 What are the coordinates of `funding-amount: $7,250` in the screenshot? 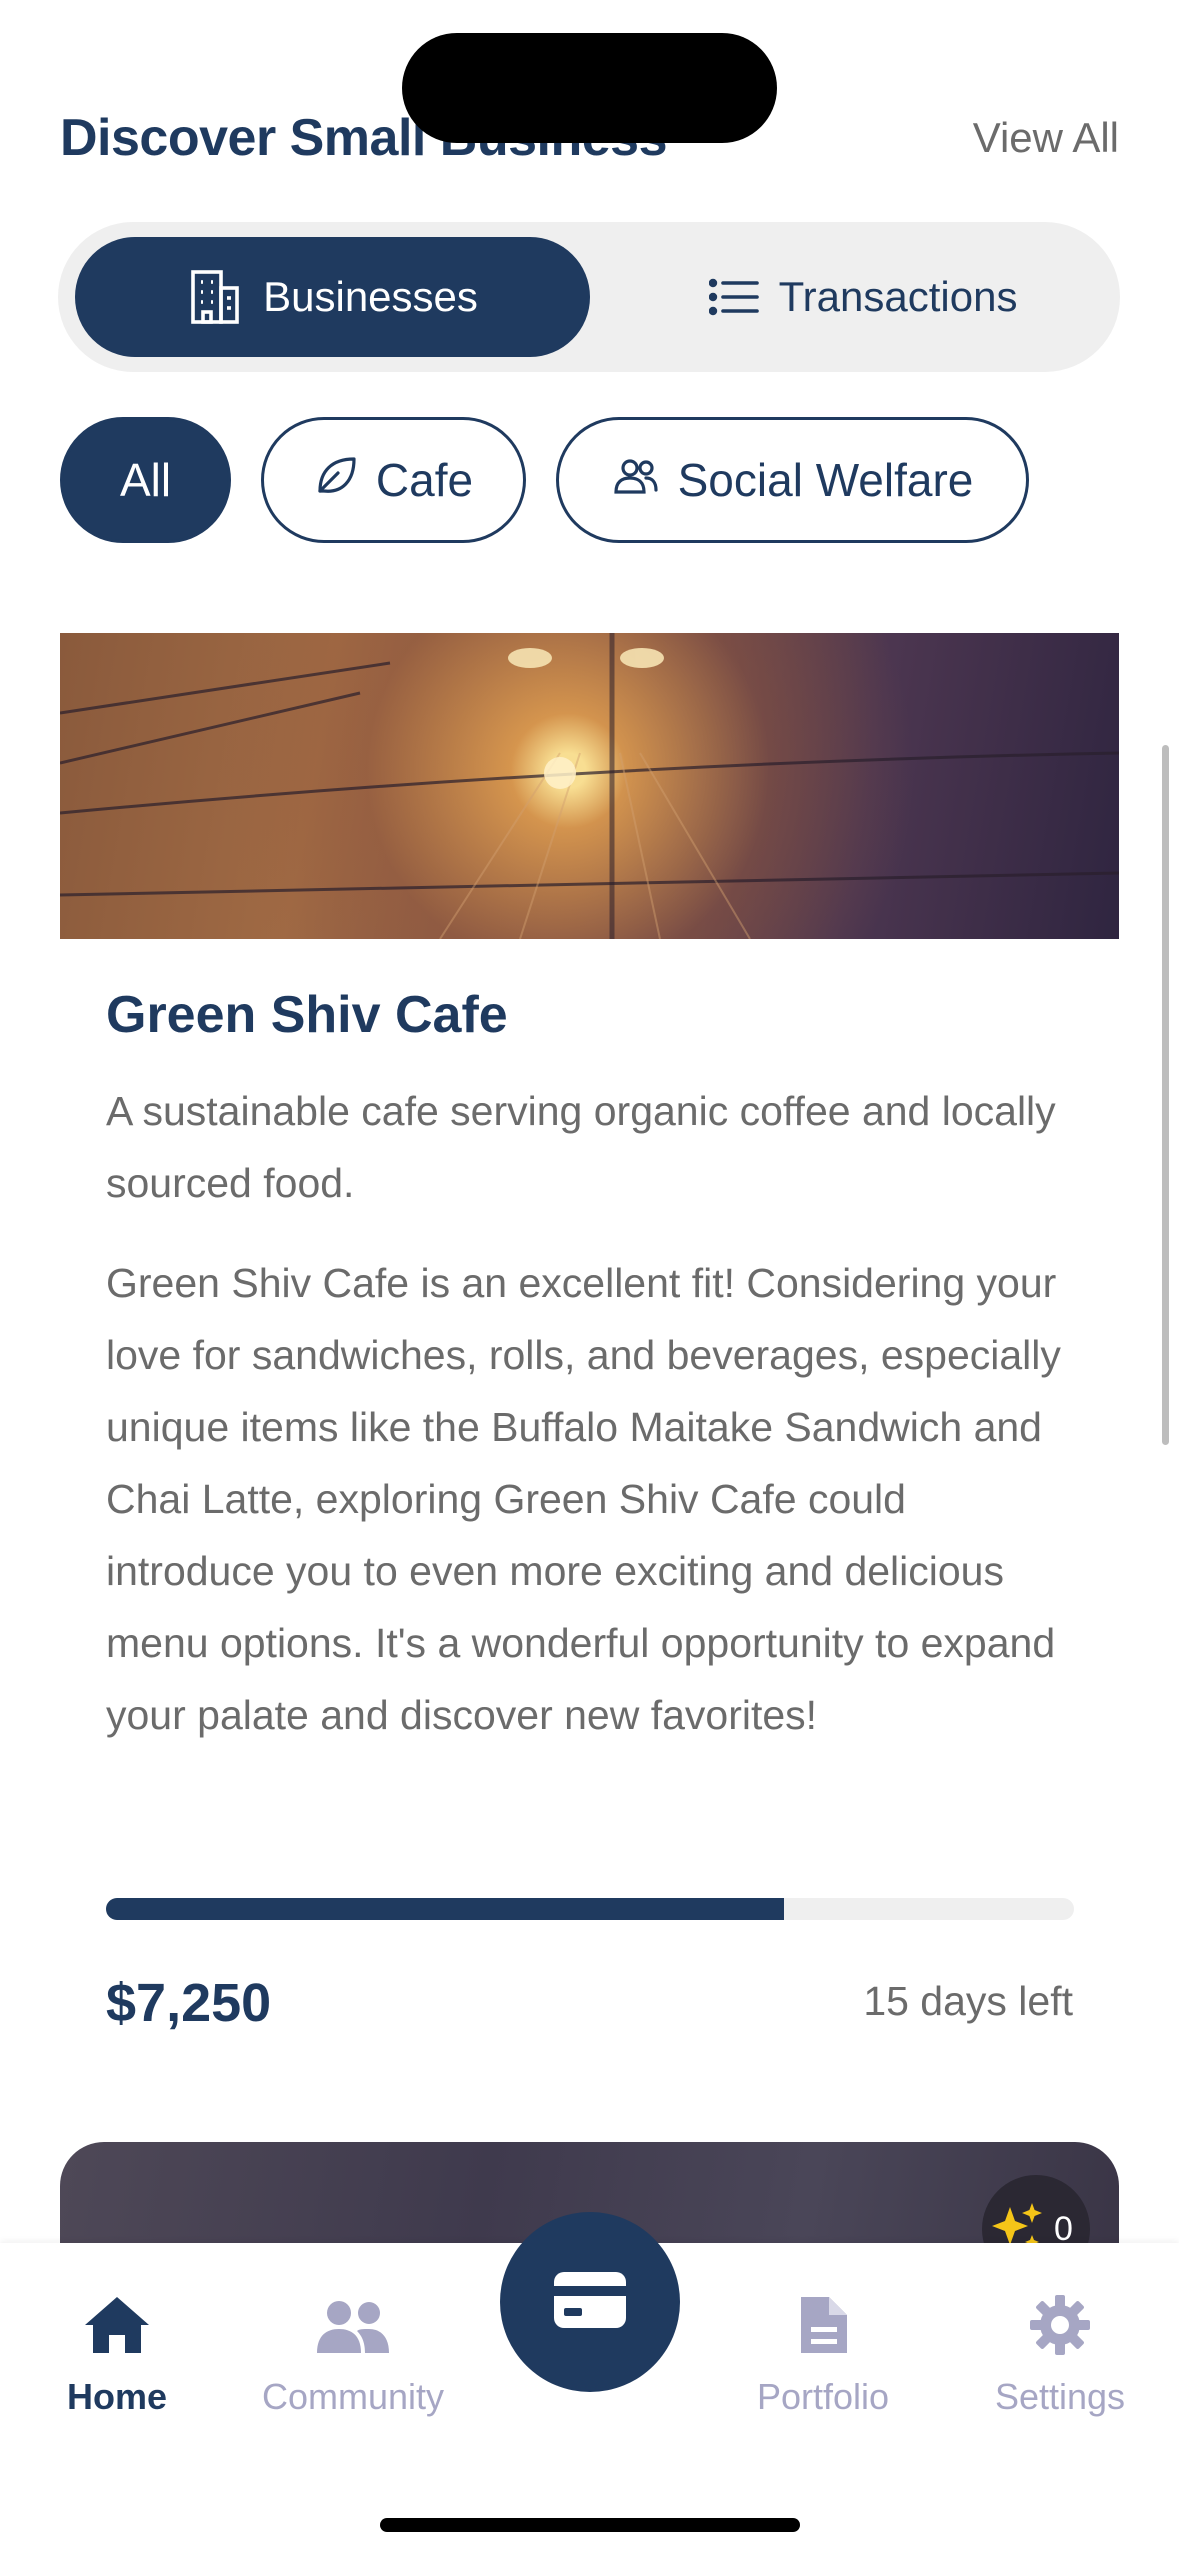 It's located at (189, 2003).